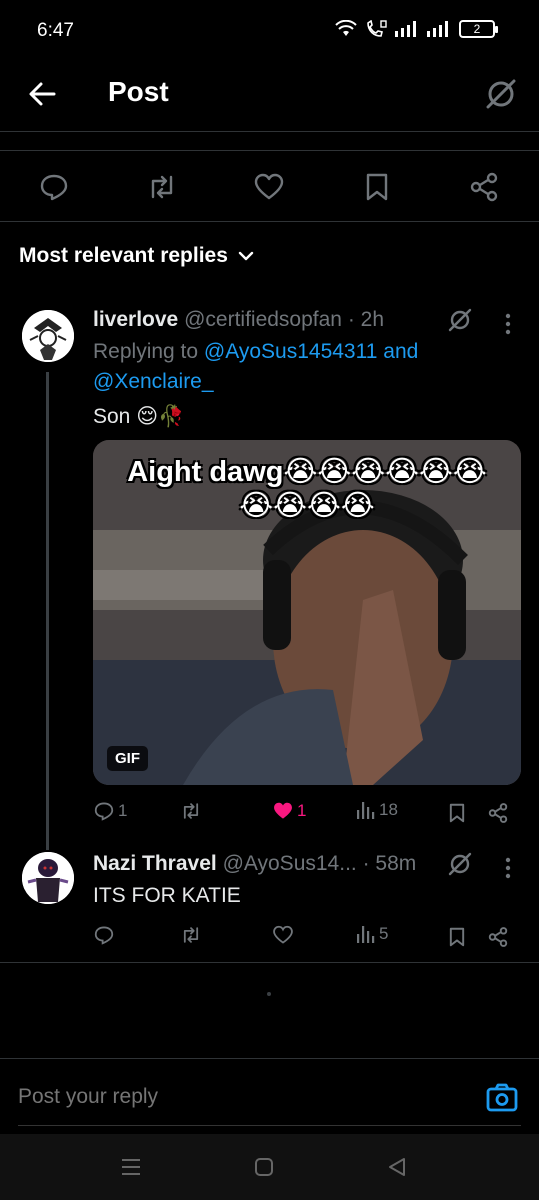  What do you see at coordinates (401, 351) in the screenshot?
I see `replying-and: and` at bounding box center [401, 351].